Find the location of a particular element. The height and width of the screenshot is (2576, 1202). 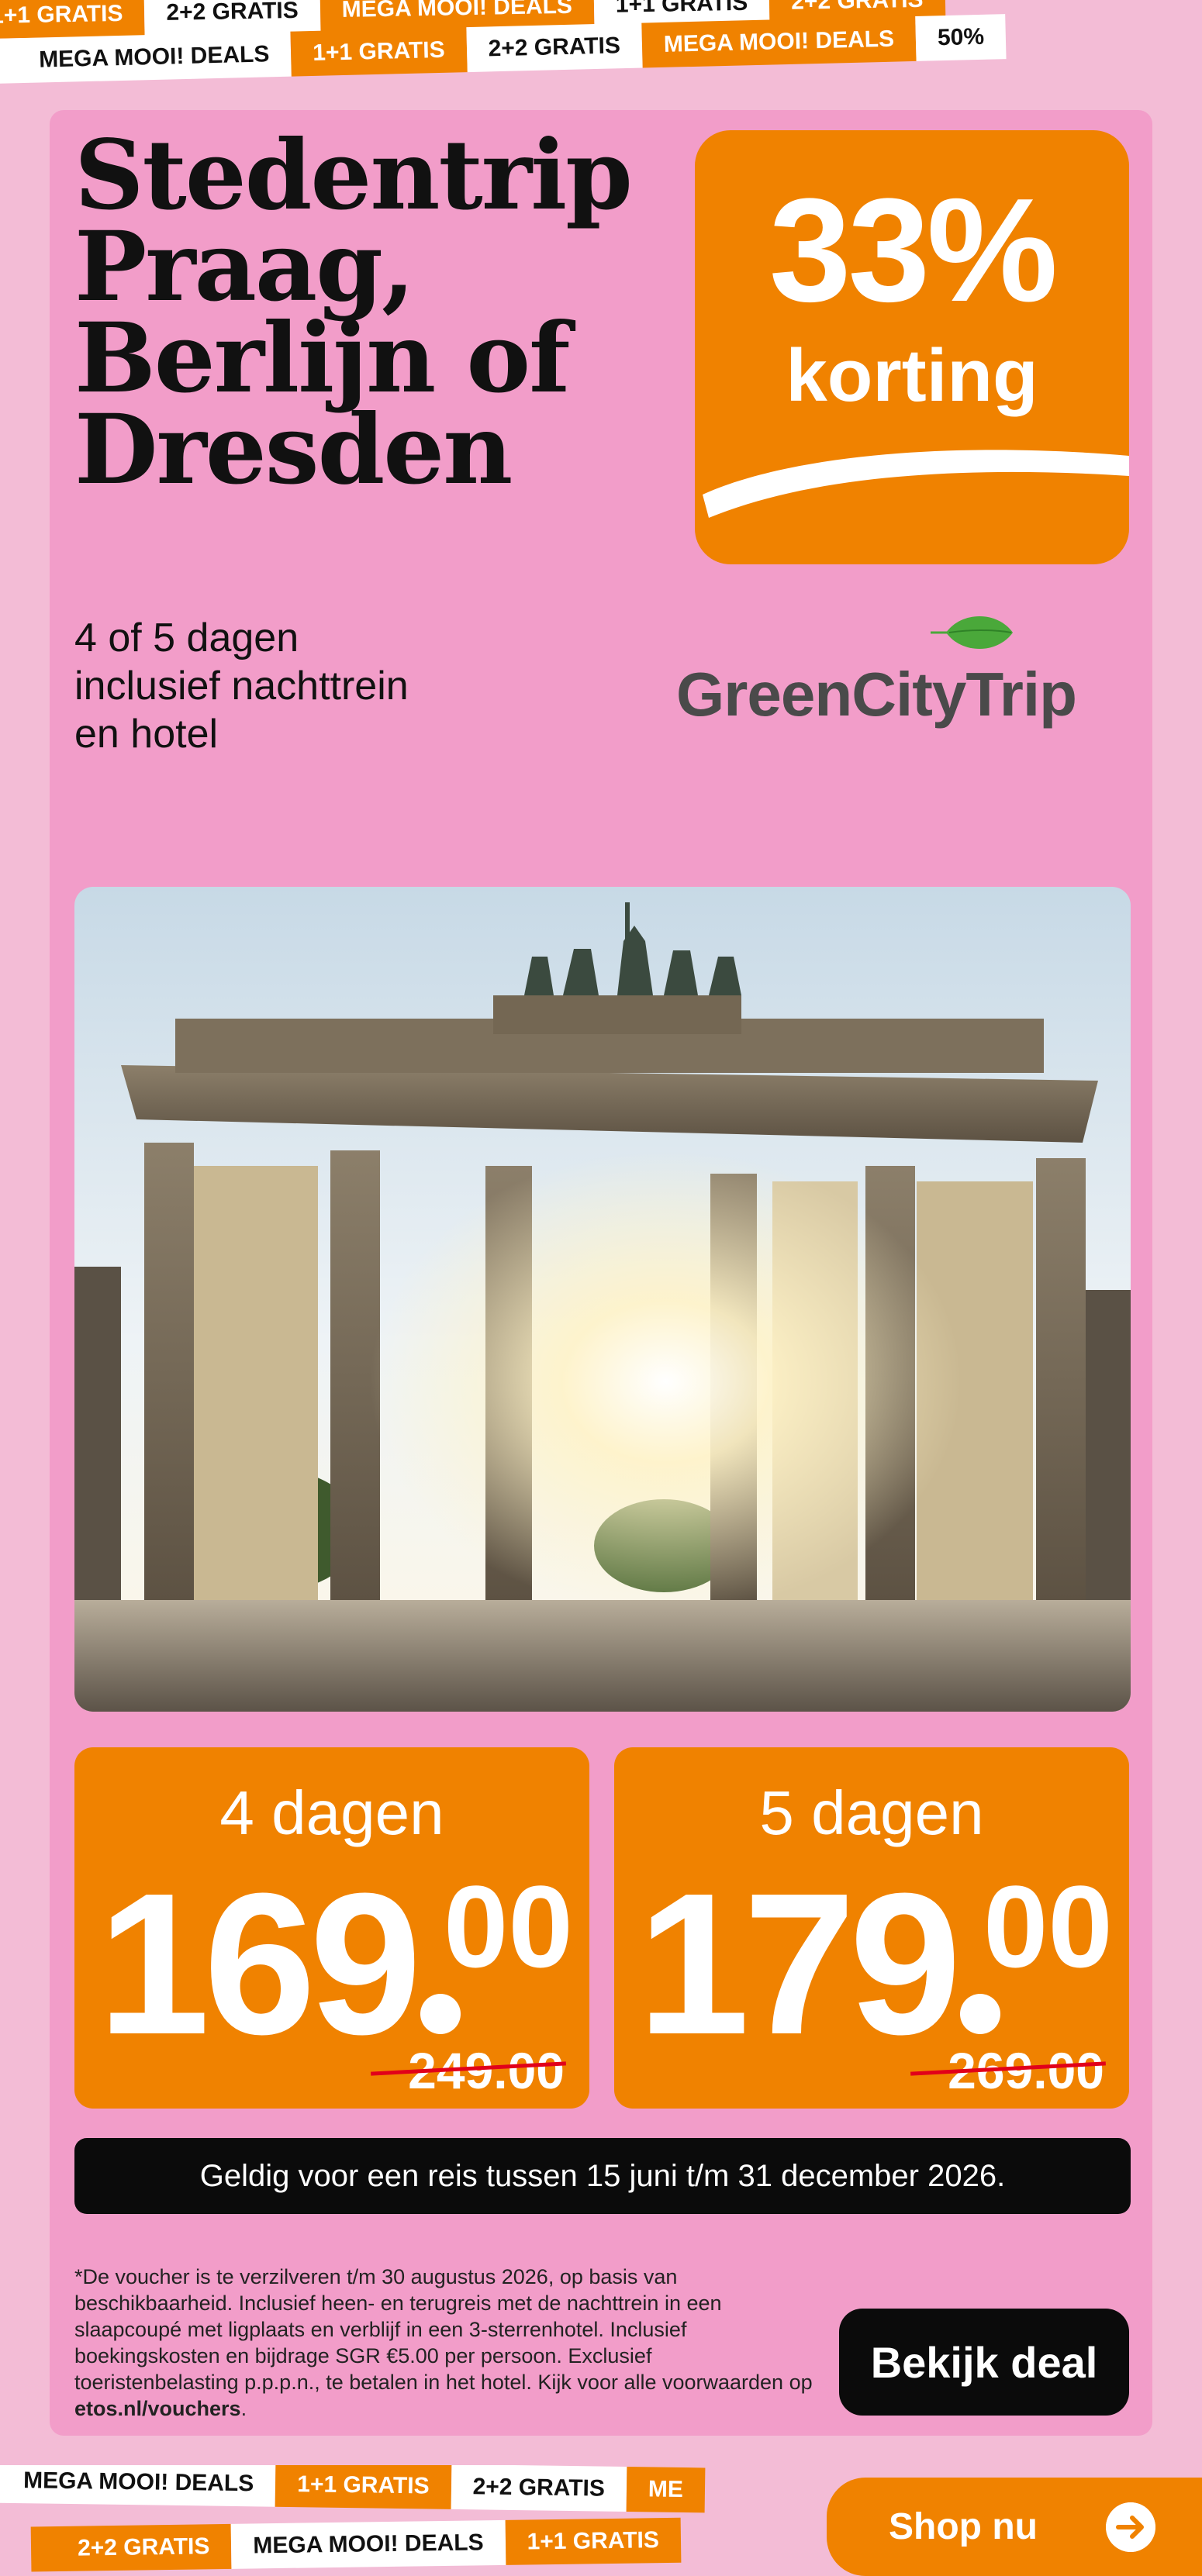

brand-logo: GreenCityTrip is located at coordinates (876, 670).